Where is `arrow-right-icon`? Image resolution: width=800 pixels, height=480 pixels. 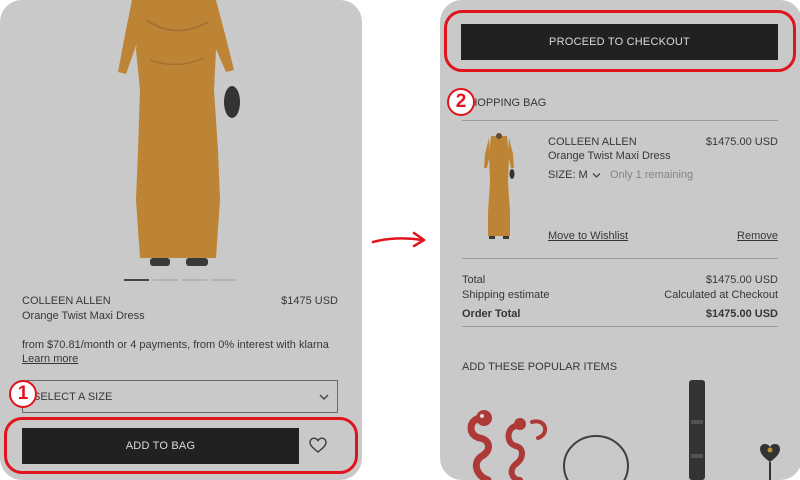 arrow-right-icon is located at coordinates (398, 239).